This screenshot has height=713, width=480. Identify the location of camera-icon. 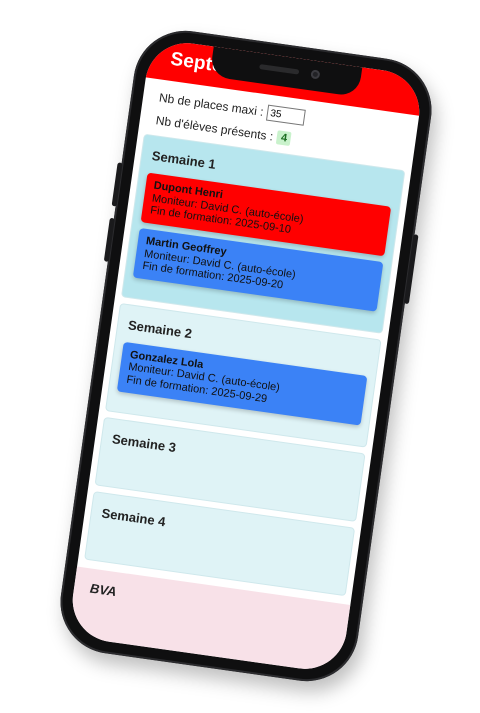
(315, 74).